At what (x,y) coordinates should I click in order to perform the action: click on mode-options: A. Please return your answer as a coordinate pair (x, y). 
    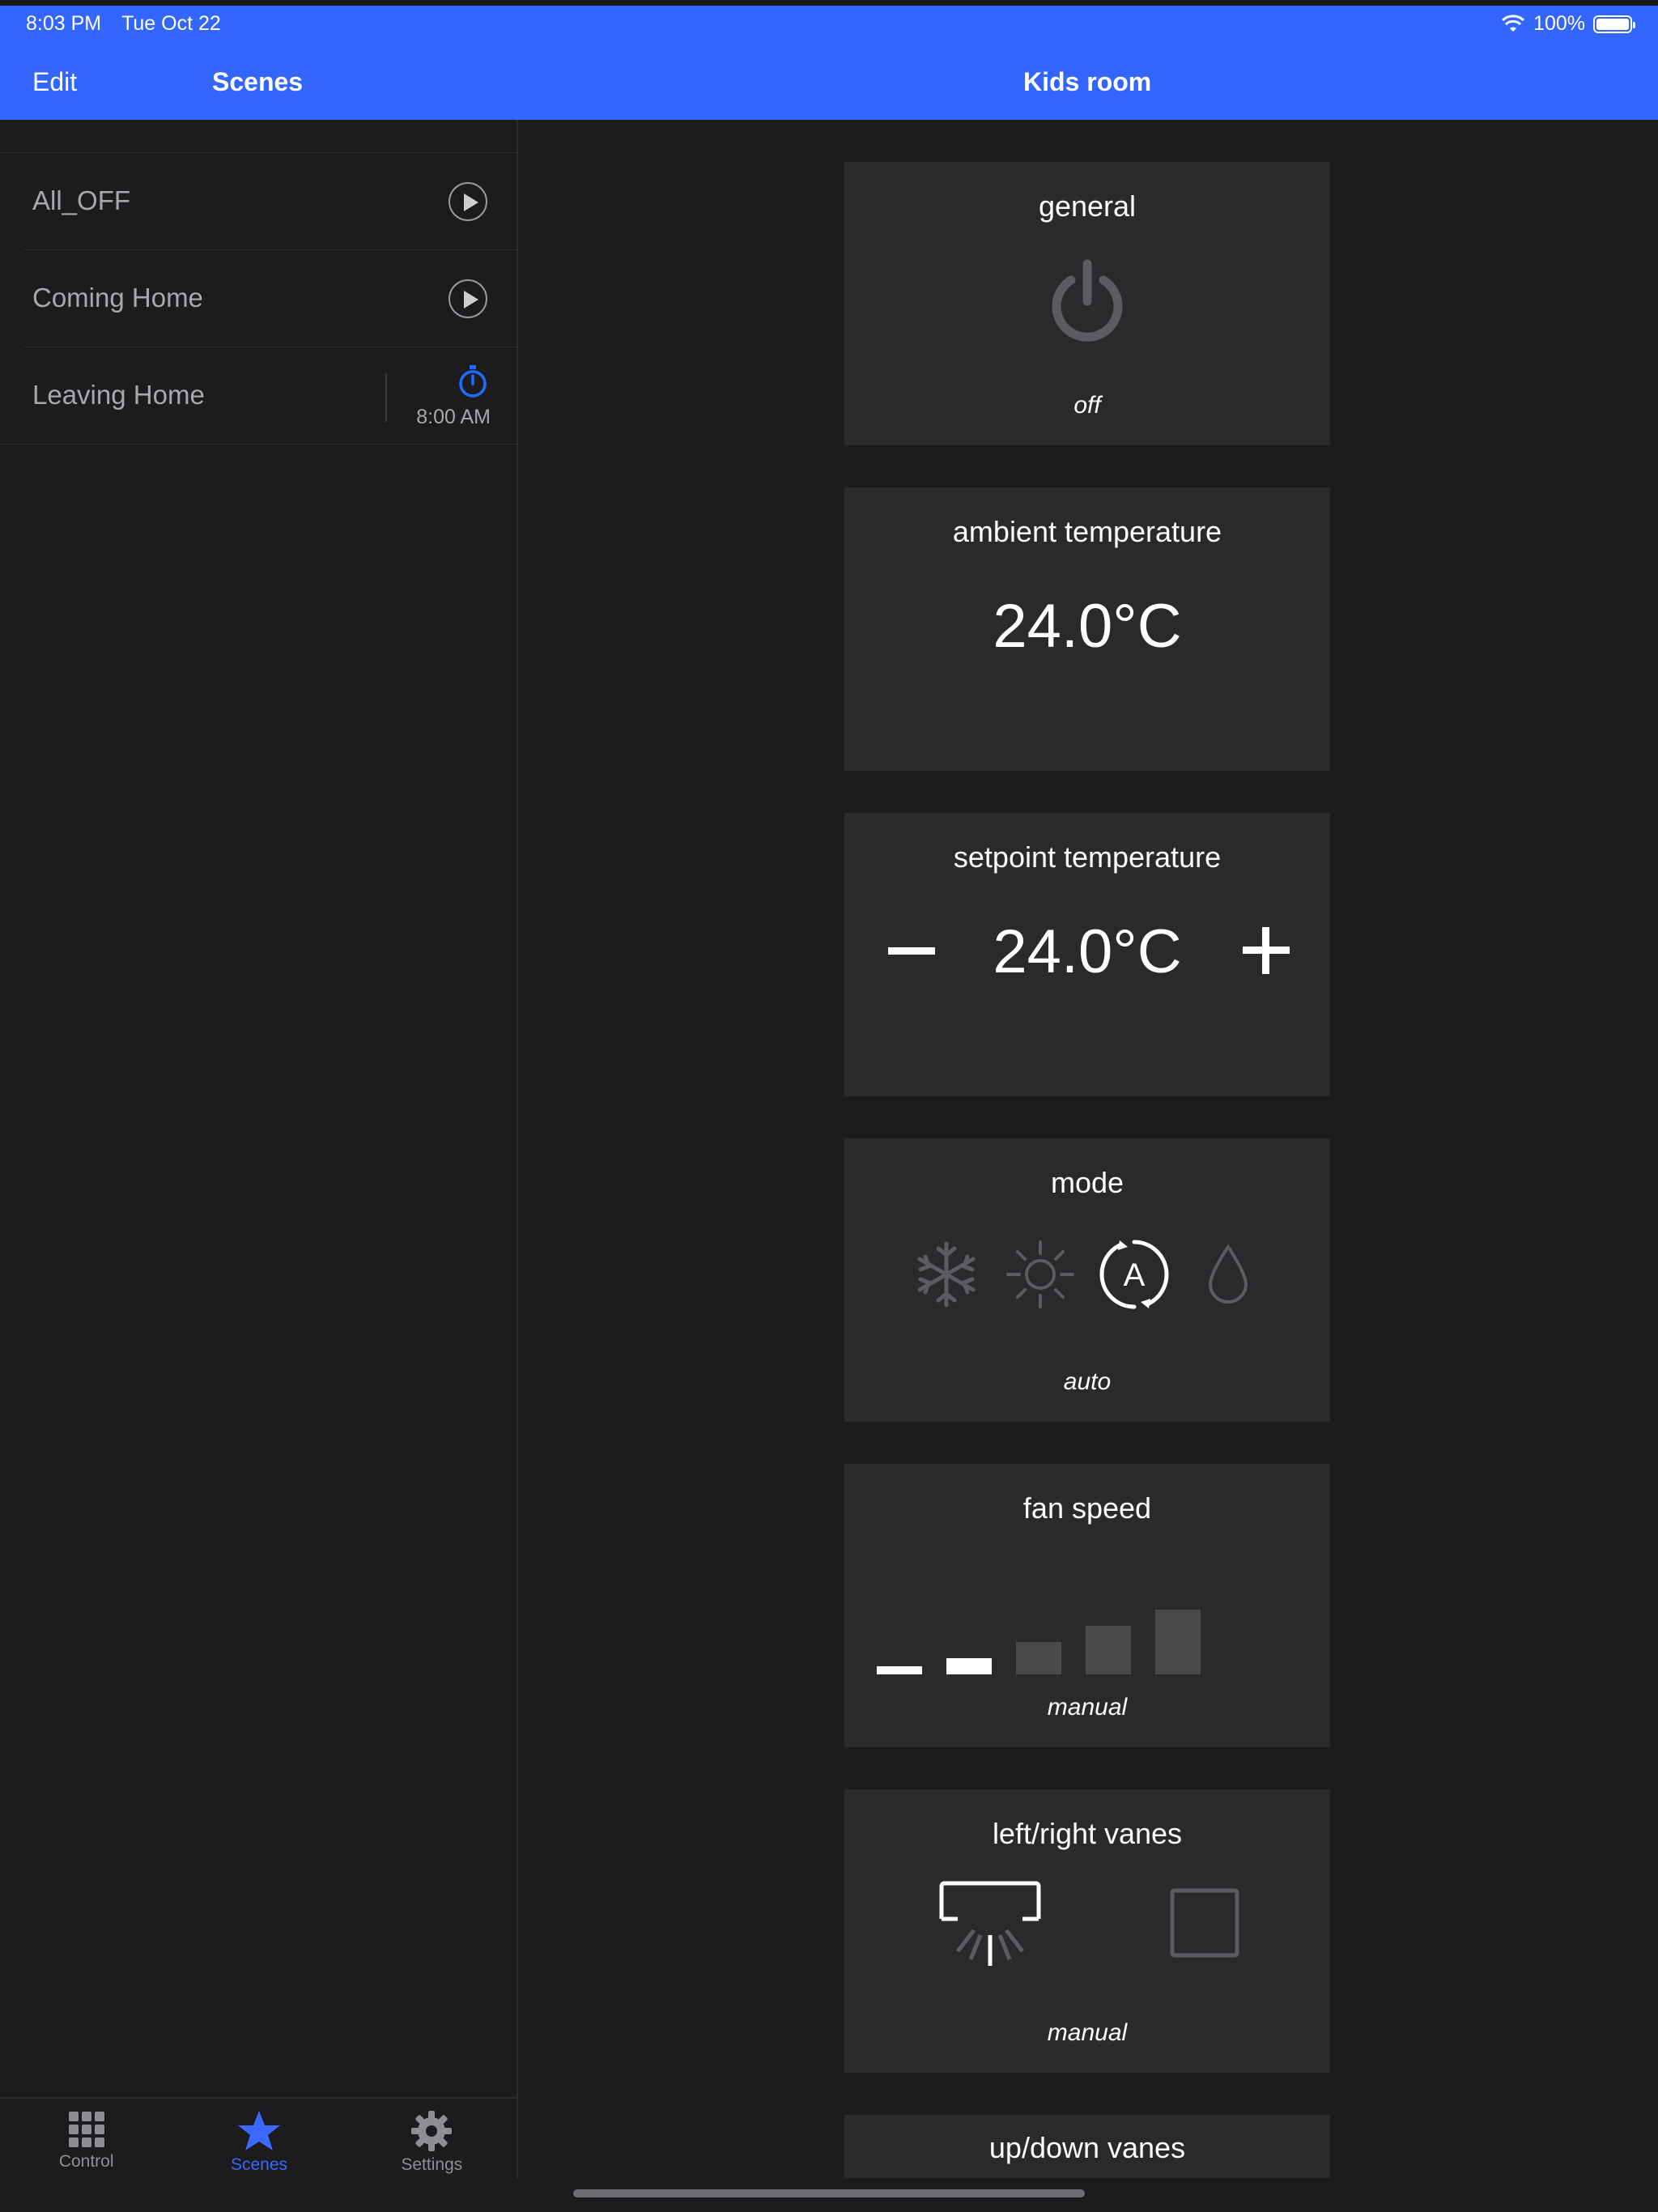
    Looking at the image, I should click on (1087, 1274).